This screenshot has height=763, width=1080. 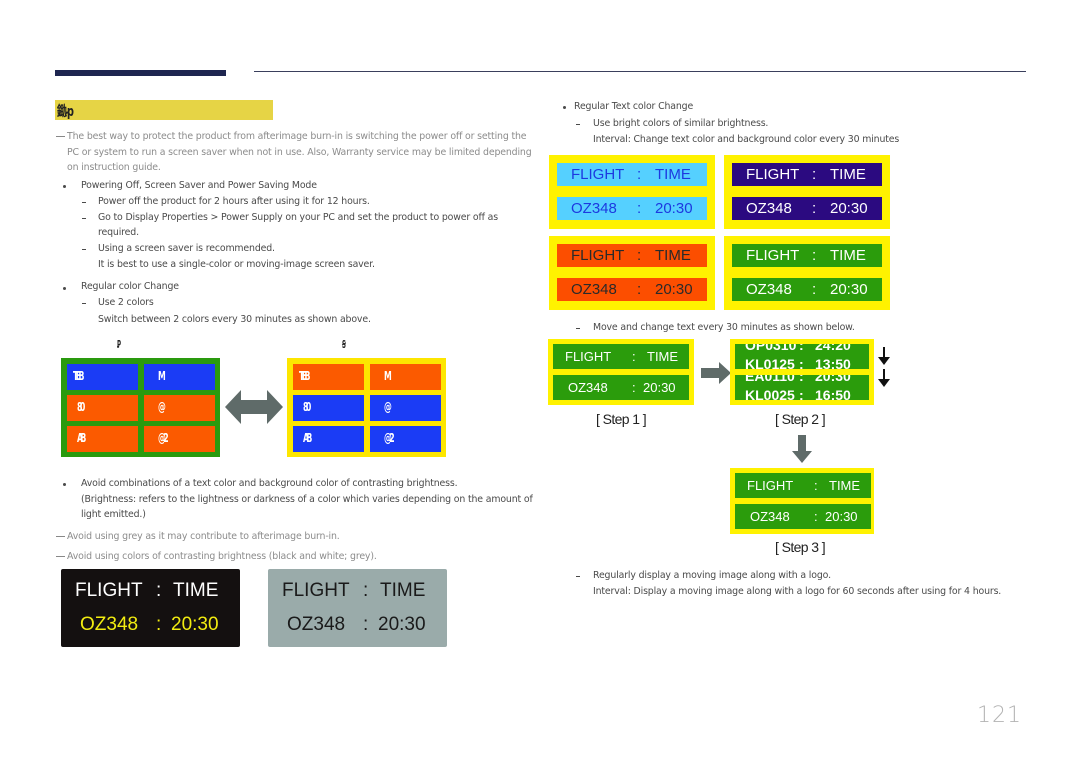 What do you see at coordinates (800, 419) in the screenshot?
I see `step2-label: [ Step 2 ]` at bounding box center [800, 419].